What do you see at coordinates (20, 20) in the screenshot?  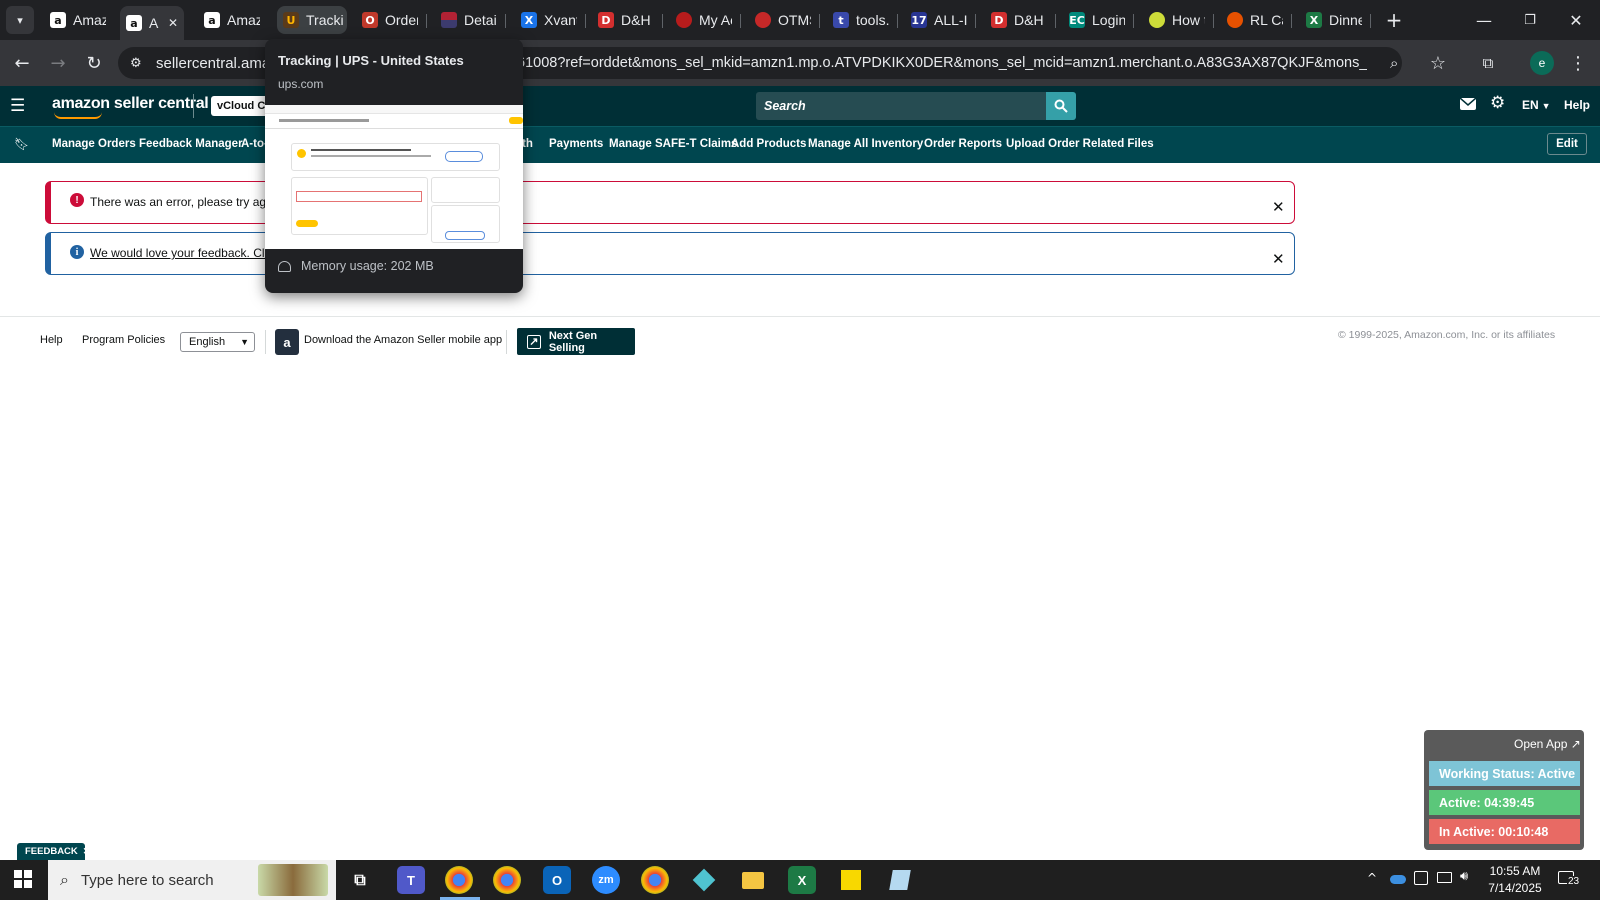 I see `tab-search-button: ▾` at bounding box center [20, 20].